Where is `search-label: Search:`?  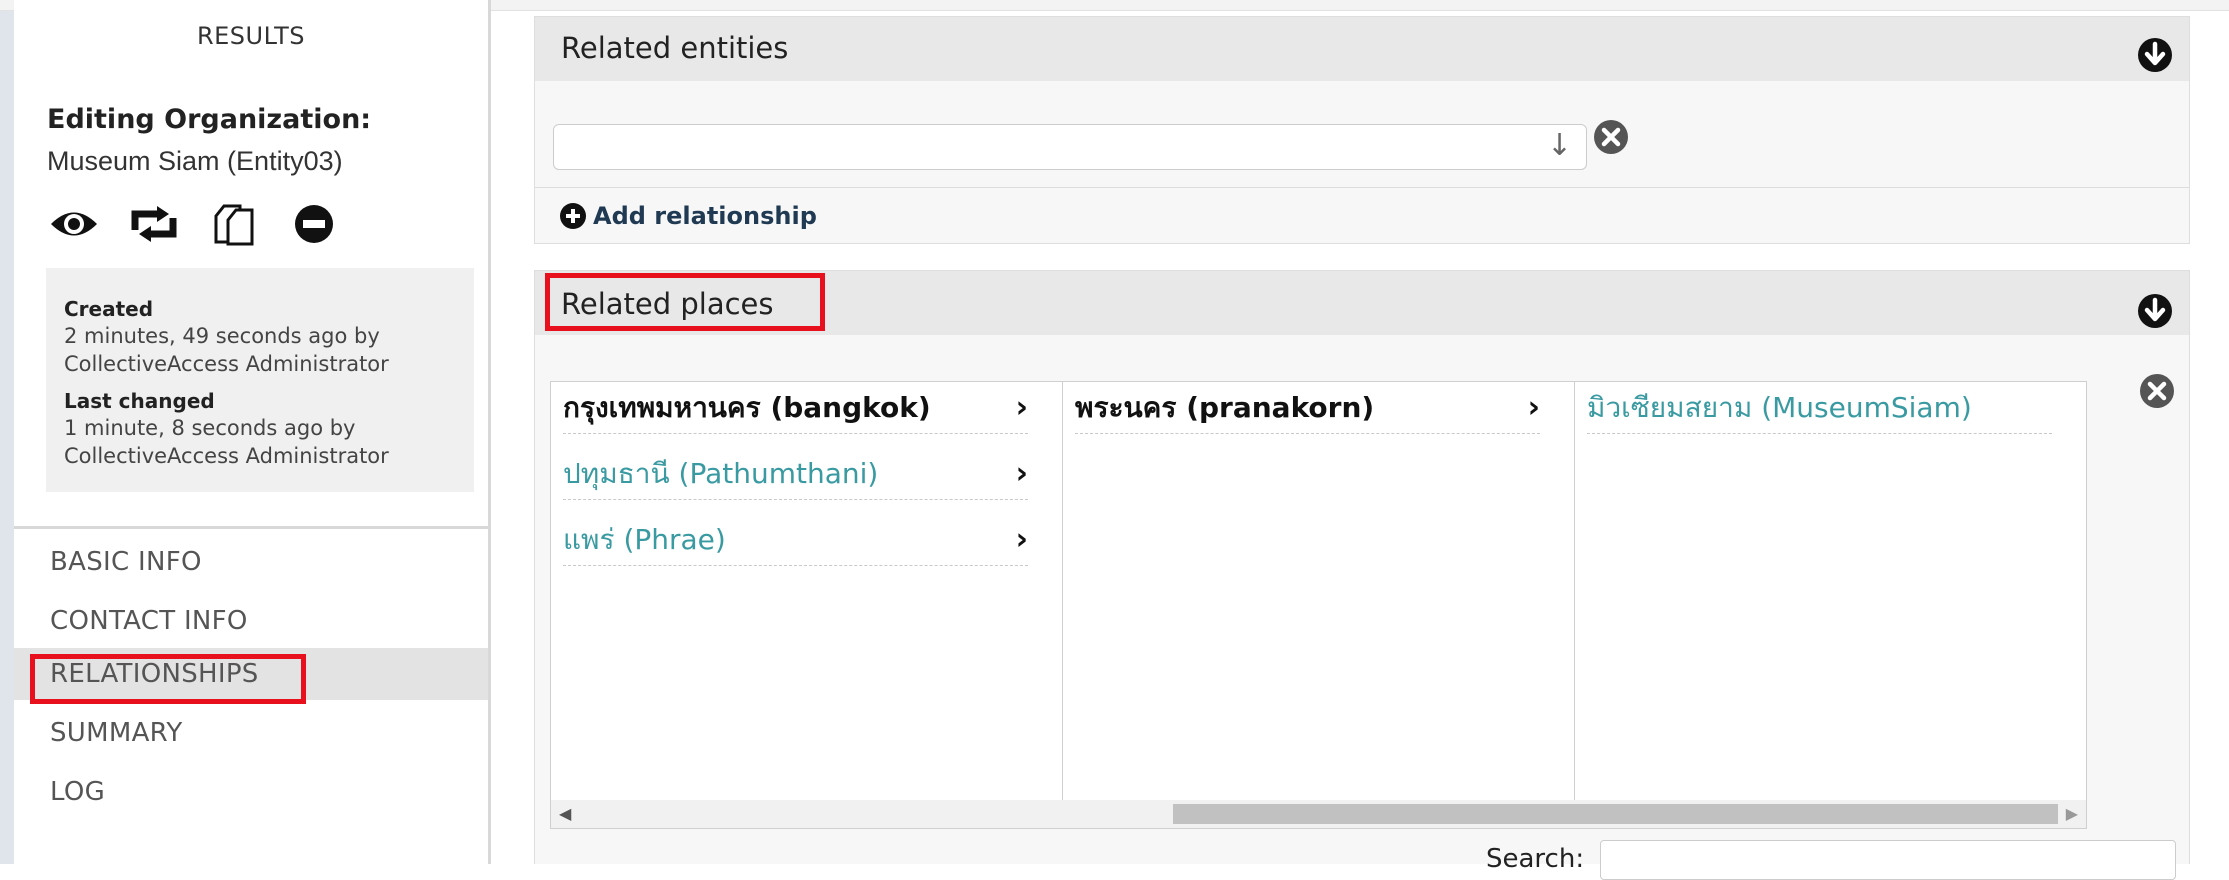 search-label: Search: is located at coordinates (1535, 859).